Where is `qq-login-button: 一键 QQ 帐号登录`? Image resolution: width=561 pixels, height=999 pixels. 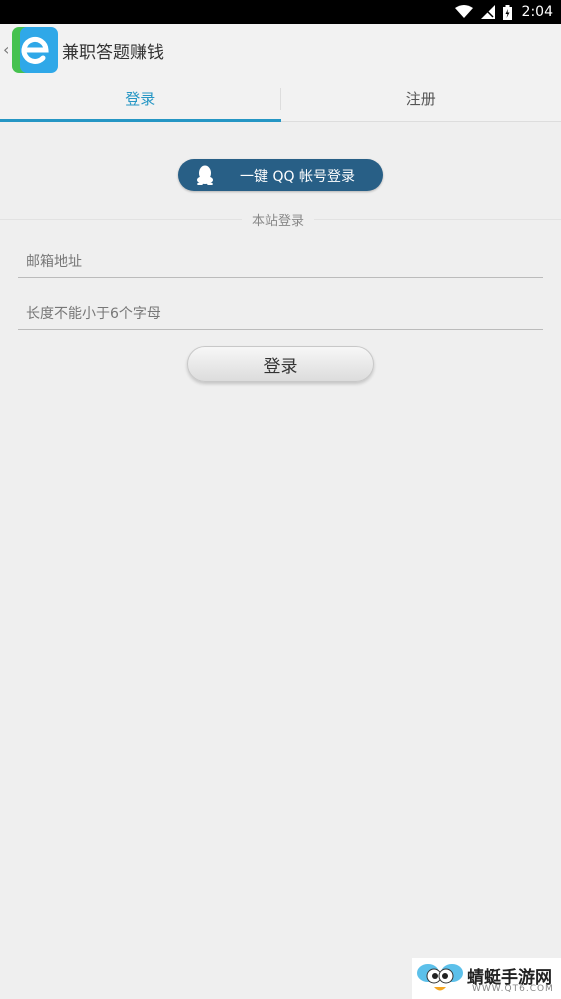
qq-login-button: 一键 QQ 帐号登录 is located at coordinates (280, 175).